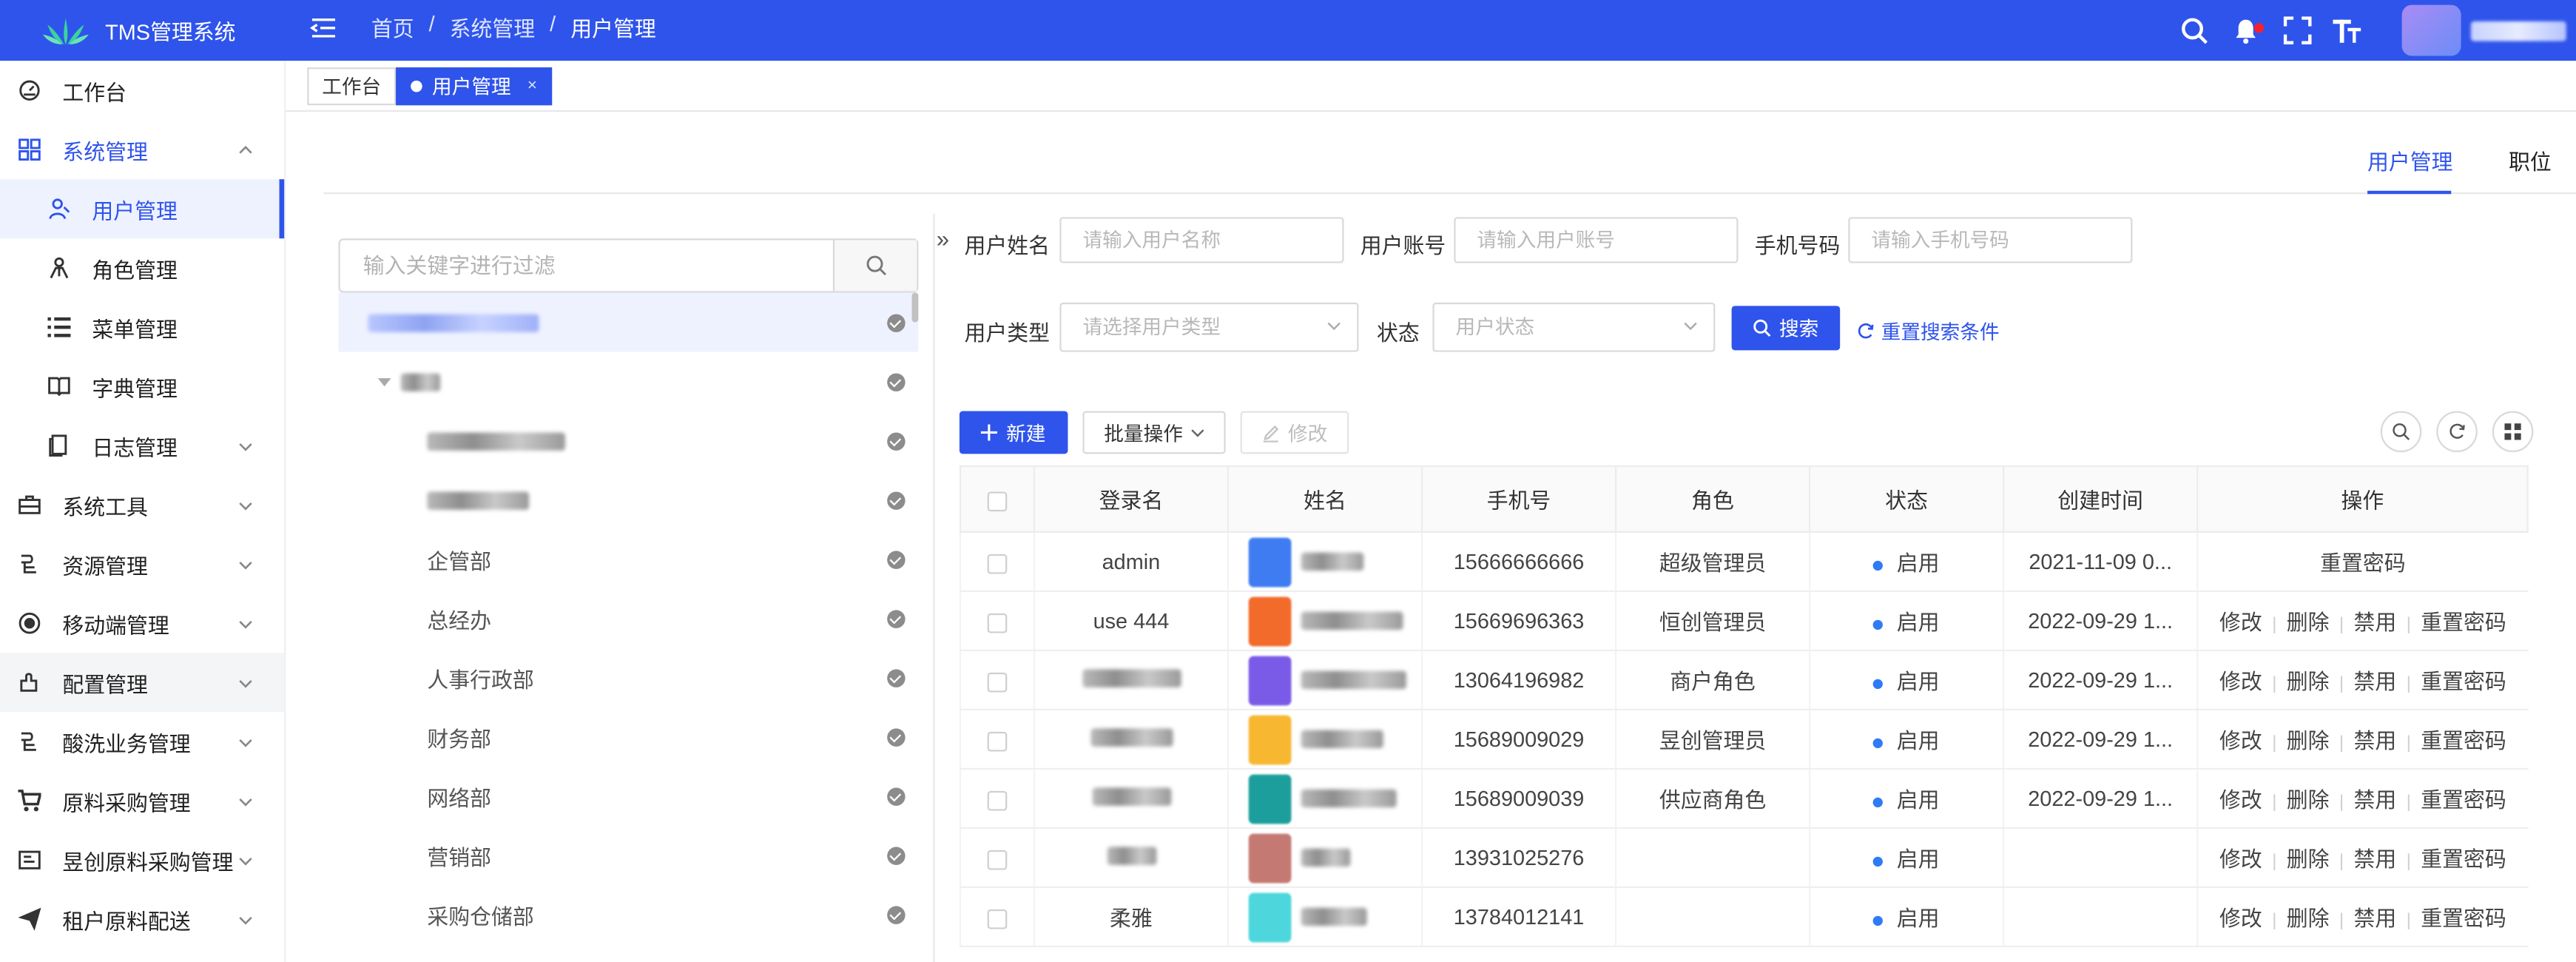 The width and height of the screenshot is (2576, 962). Describe the element at coordinates (1013, 432) in the screenshot. I see `new-button: 新建` at that location.